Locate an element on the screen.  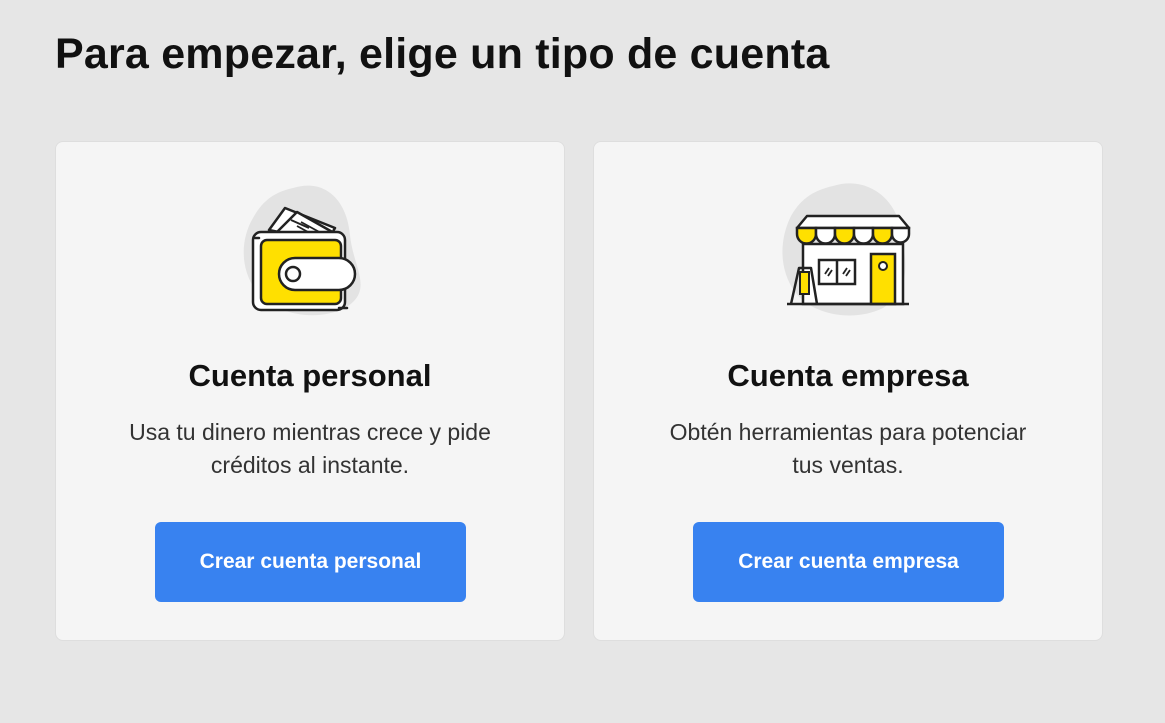
create-business-account-button: Crear cuenta empresa is located at coordinates (848, 562).